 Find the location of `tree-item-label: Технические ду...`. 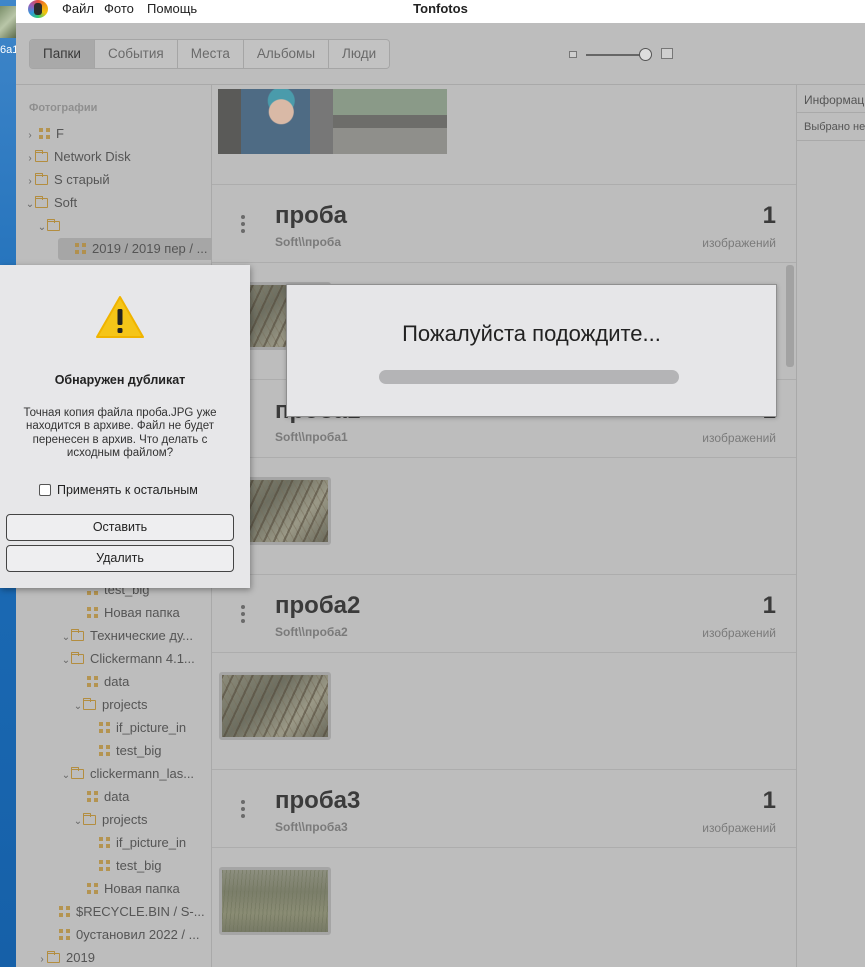

tree-item-label: Технические ду... is located at coordinates (142, 635).